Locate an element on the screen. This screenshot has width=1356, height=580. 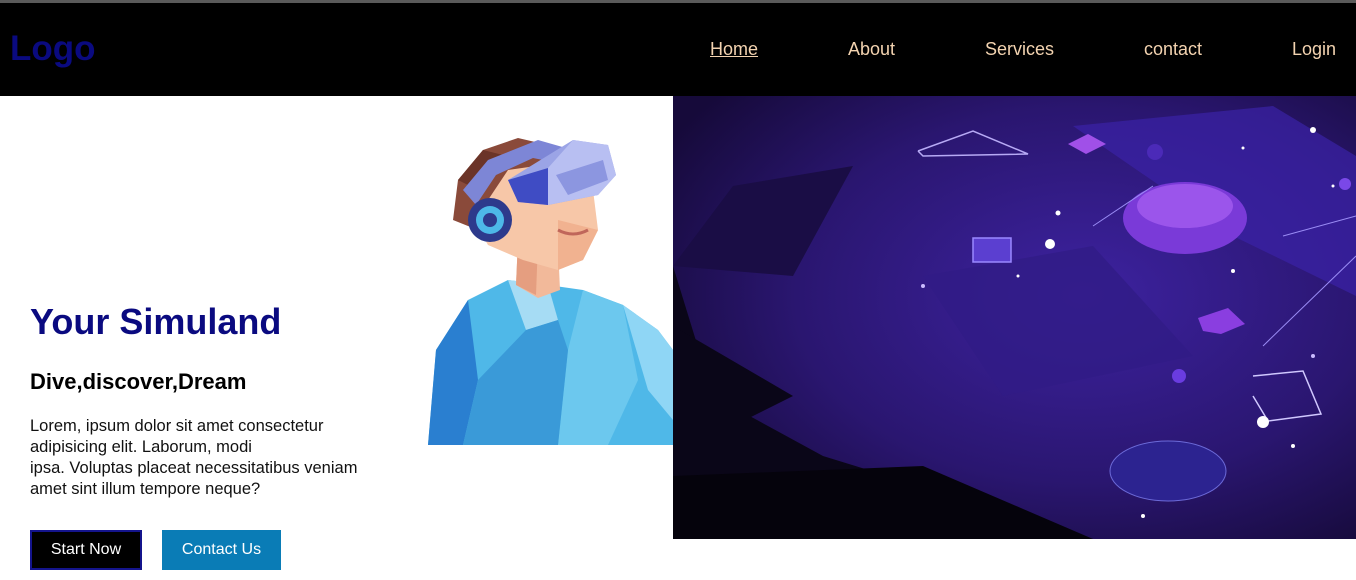
logo: Logo is located at coordinates (53, 49).